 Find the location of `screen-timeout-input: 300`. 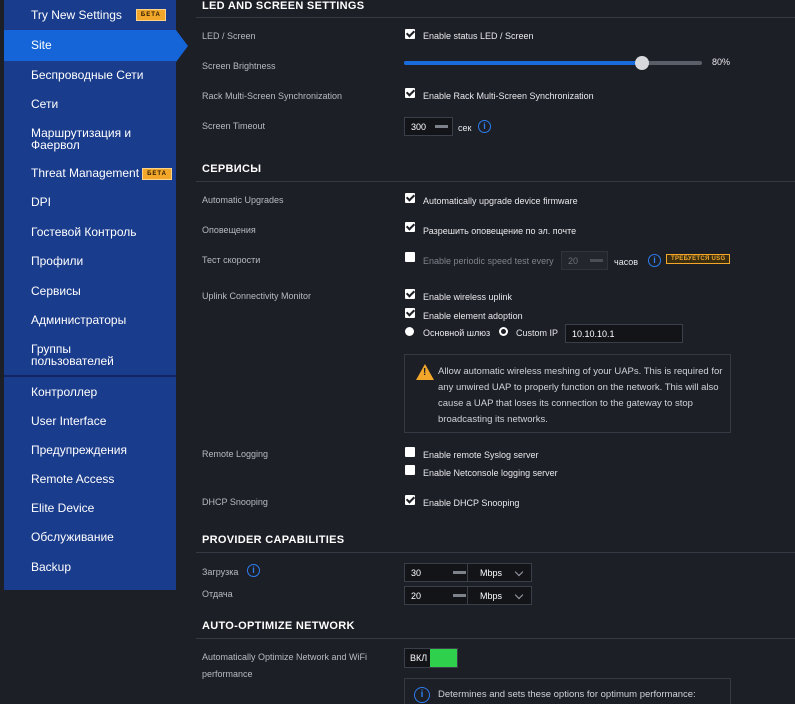

screen-timeout-input: 300 is located at coordinates (428, 126).